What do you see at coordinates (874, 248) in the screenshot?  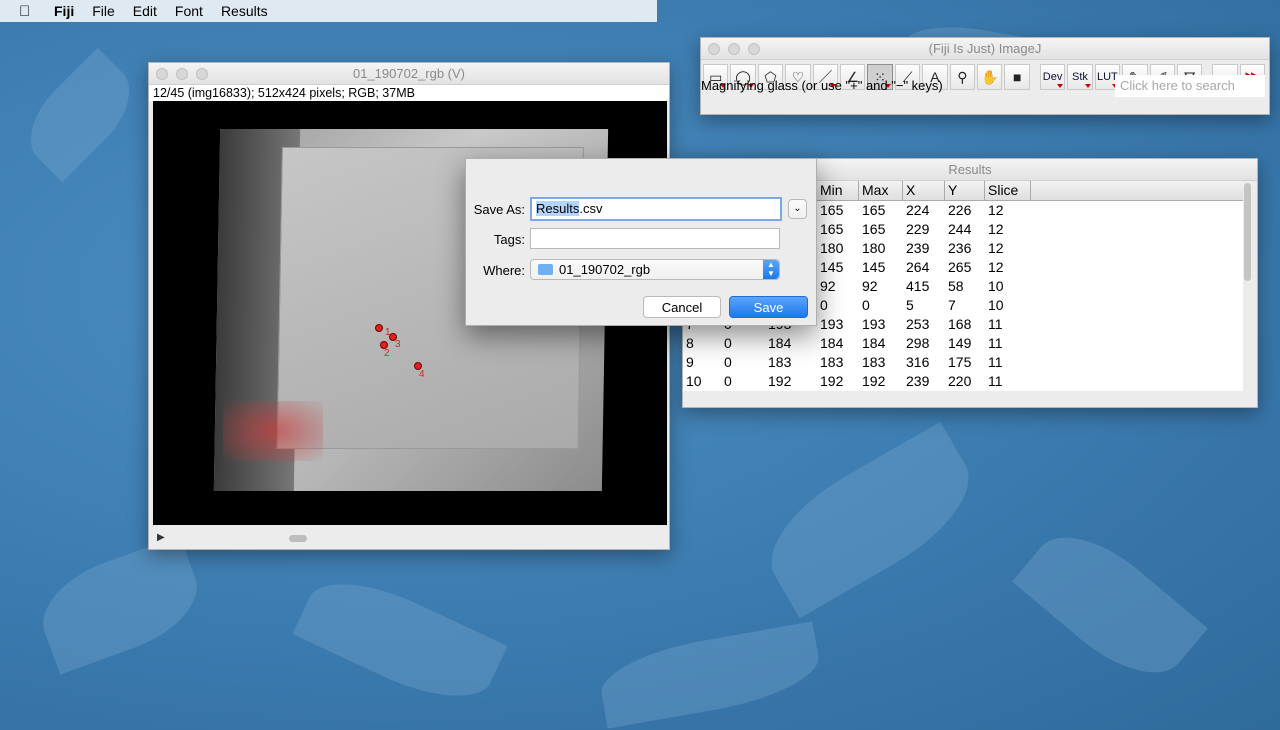 I see `table-cell-max: 180` at bounding box center [874, 248].